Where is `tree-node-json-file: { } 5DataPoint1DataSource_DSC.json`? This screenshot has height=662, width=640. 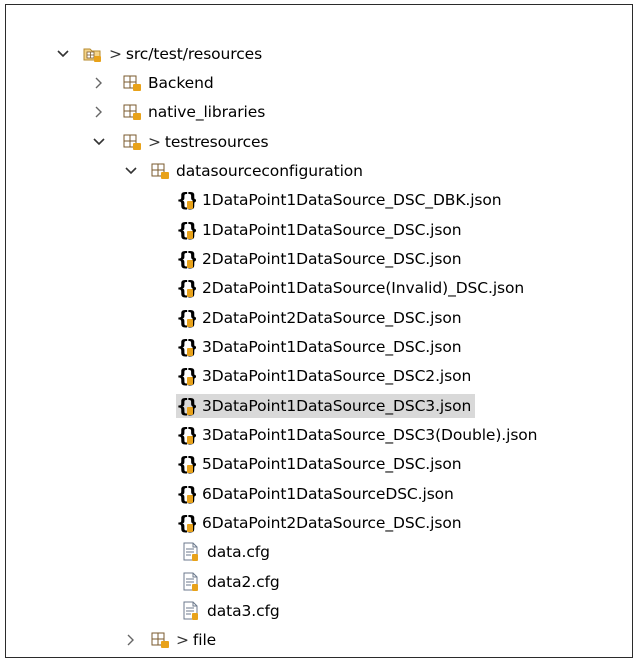
tree-node-json-file: { } 5DataPoint1DataSource_DSC.json is located at coordinates (319, 464).